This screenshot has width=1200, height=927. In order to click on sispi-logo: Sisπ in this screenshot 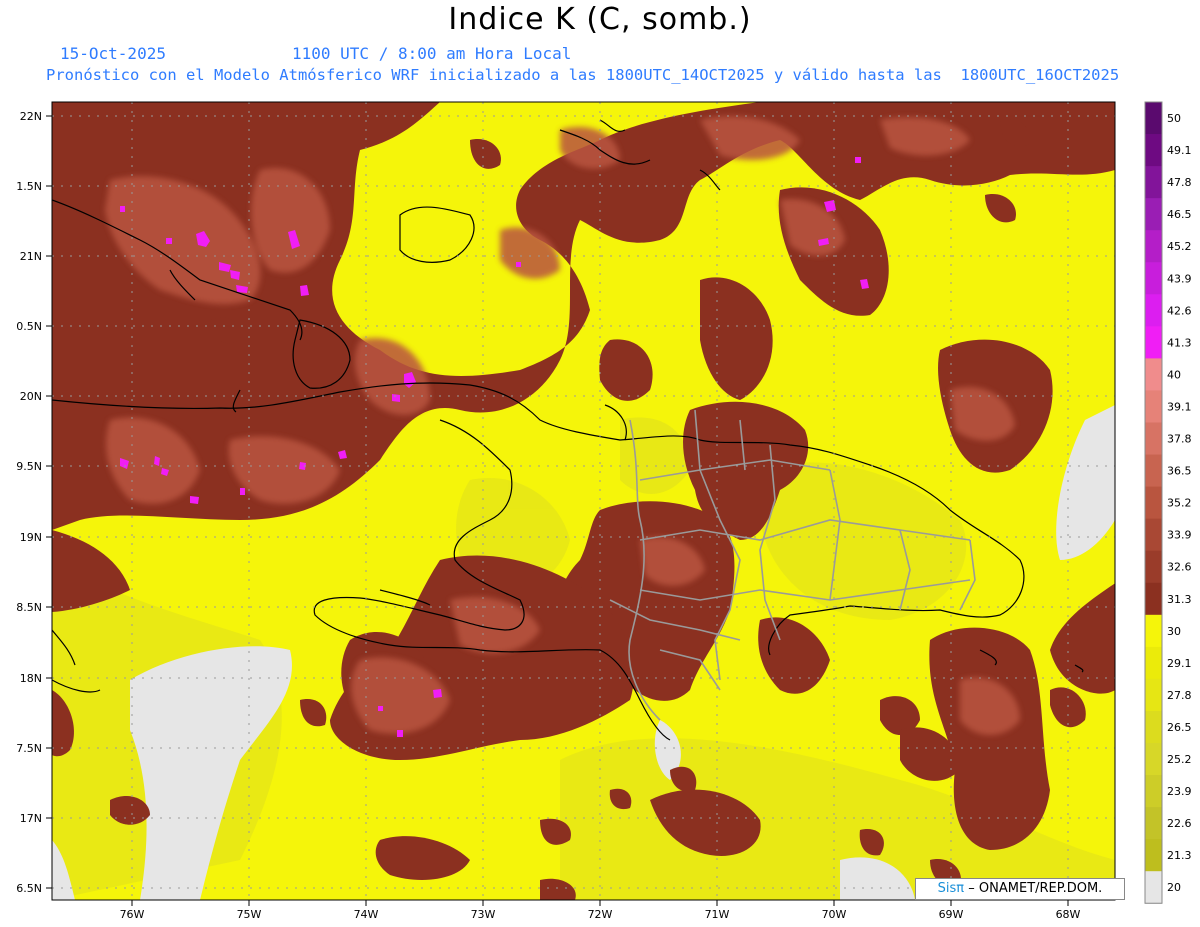, I will do `click(951, 888)`.